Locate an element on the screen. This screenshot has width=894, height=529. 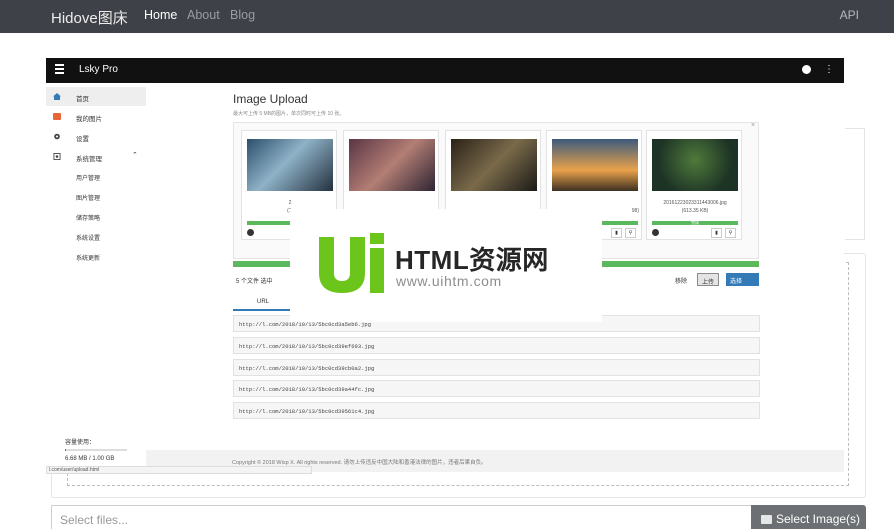
more-icon: ⋮ is located at coordinates (829, 69).